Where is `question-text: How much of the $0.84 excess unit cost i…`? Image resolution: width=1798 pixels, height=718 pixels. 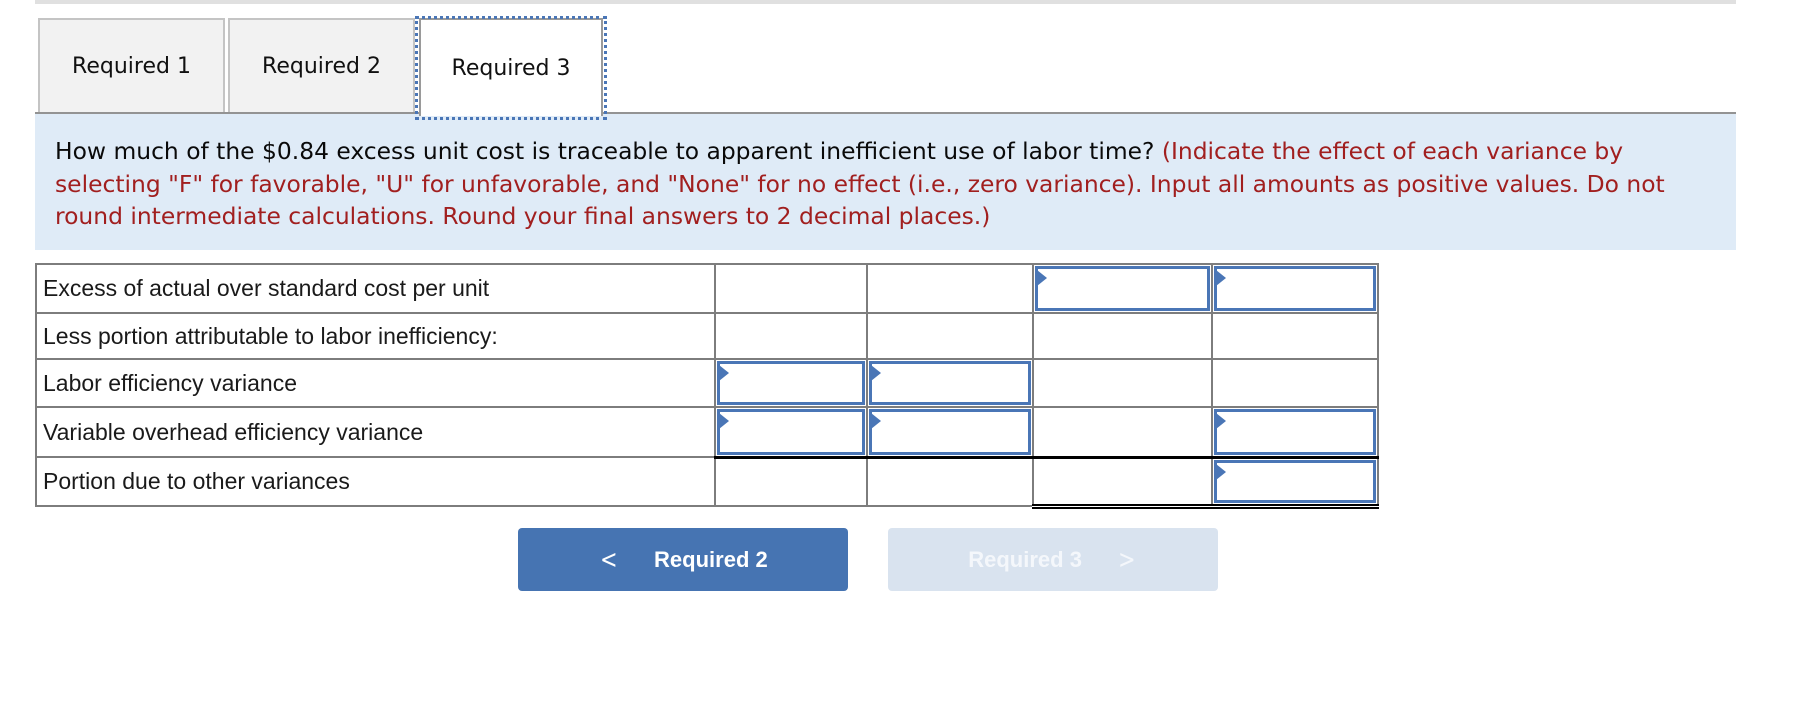
question-text: How much of the $0.84 excess unit cost i… is located at coordinates (605, 151).